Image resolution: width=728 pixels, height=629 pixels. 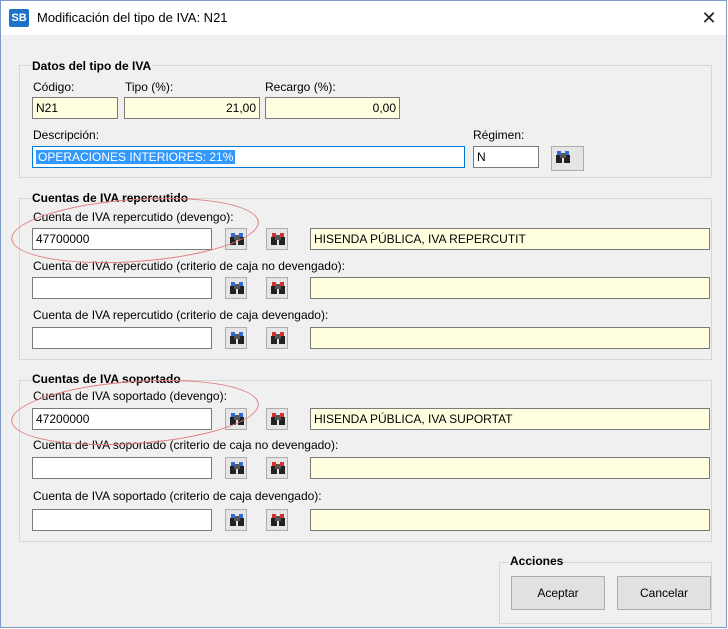 I want to click on sop-caja-no-devengado-field, so click(x=122, y=468).